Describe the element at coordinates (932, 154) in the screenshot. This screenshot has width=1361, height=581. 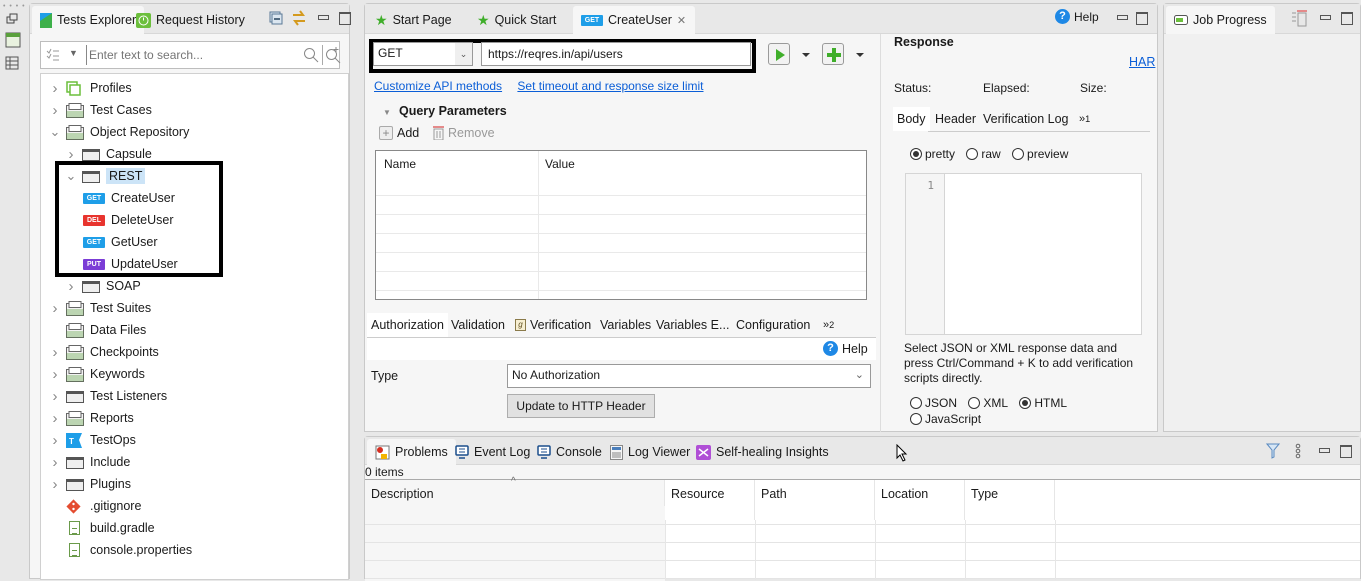
I see `radio-pretty: pretty` at that location.